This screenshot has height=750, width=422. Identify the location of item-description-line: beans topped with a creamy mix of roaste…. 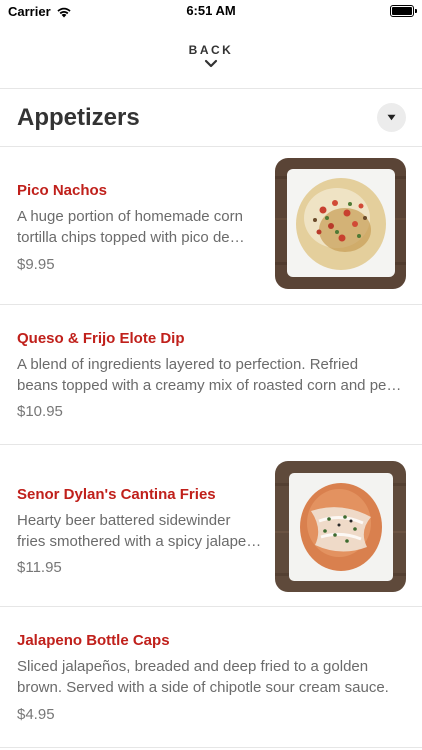
(209, 385).